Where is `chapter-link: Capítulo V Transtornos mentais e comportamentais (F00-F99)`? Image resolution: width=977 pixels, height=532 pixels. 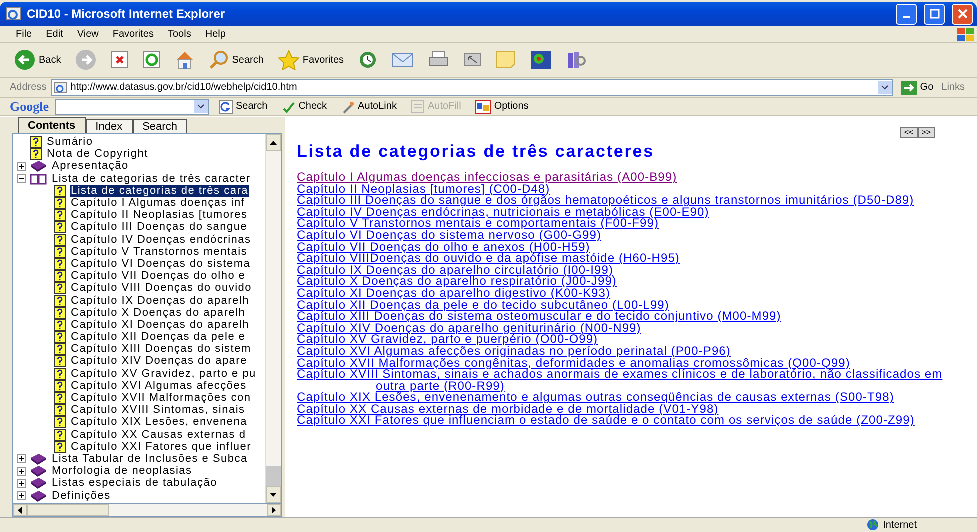 chapter-link: Capítulo V Transtornos mentais e comportamentais (F00-F99) is located at coordinates (478, 224).